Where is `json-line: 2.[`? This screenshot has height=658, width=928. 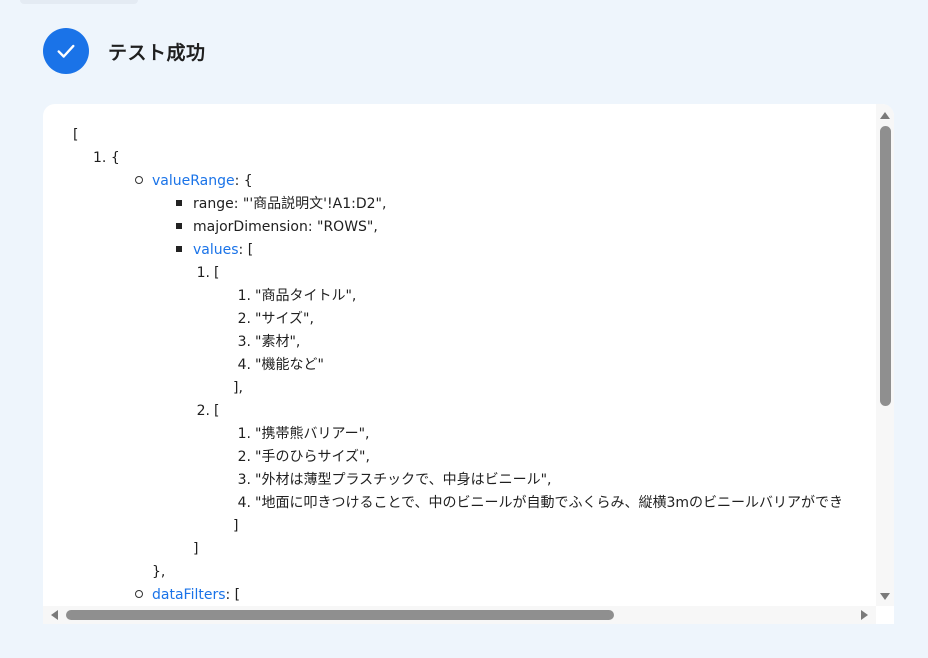 json-line: 2.[ is located at coordinates (458, 411).